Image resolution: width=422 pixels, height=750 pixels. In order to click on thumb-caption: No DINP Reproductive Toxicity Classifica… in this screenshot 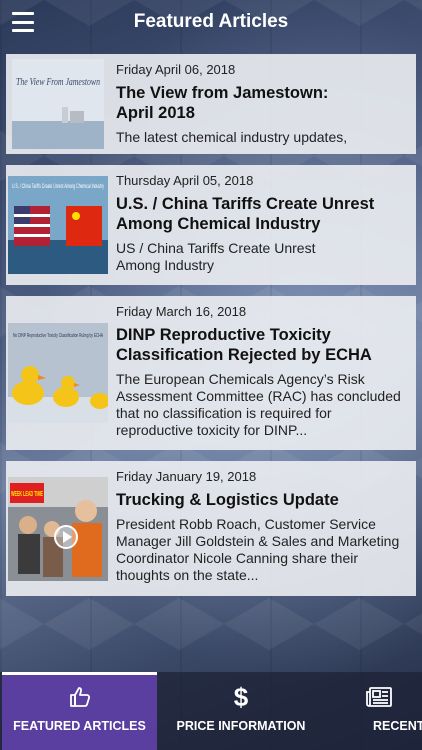, I will do `click(58, 336)`.